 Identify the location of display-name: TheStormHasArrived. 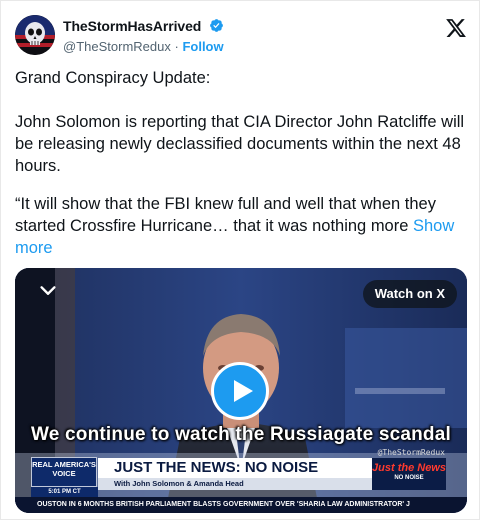
(132, 26).